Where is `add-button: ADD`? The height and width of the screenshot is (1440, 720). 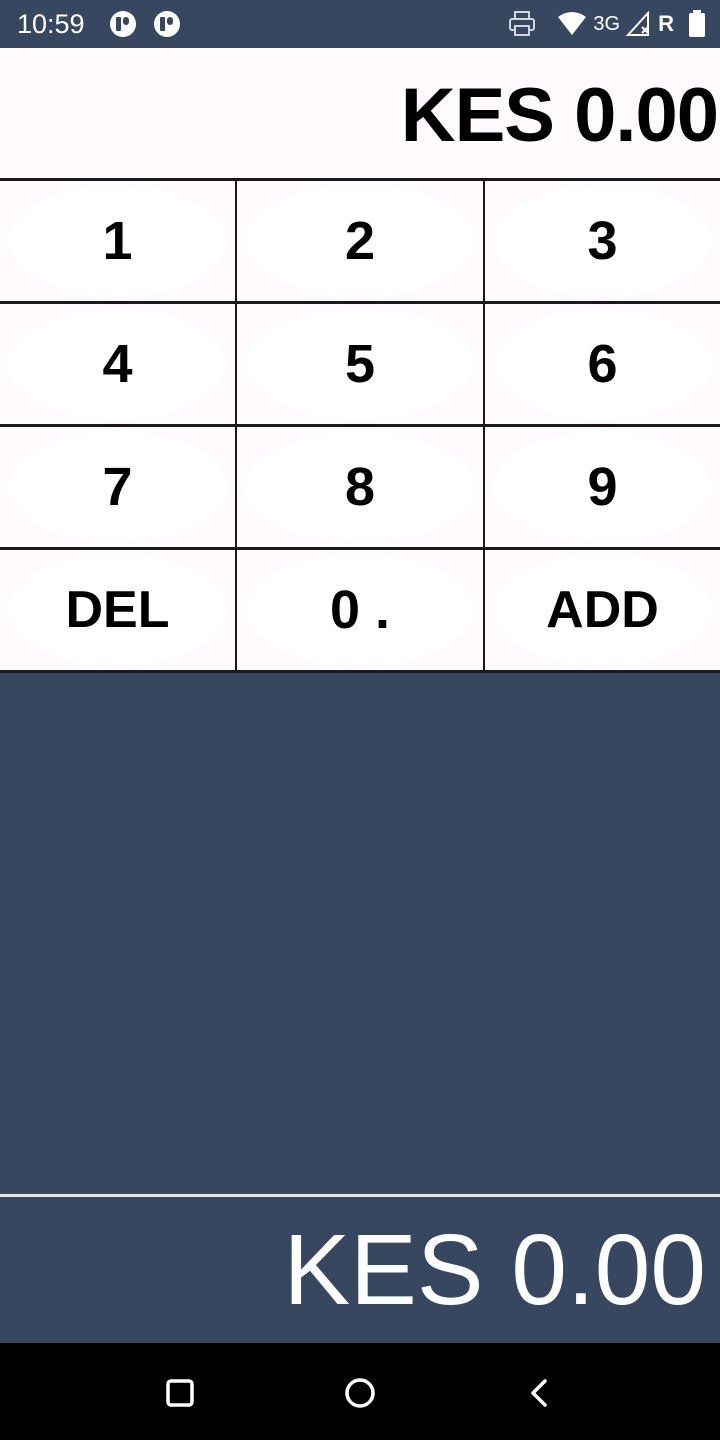
add-button: ADD is located at coordinates (601, 611).